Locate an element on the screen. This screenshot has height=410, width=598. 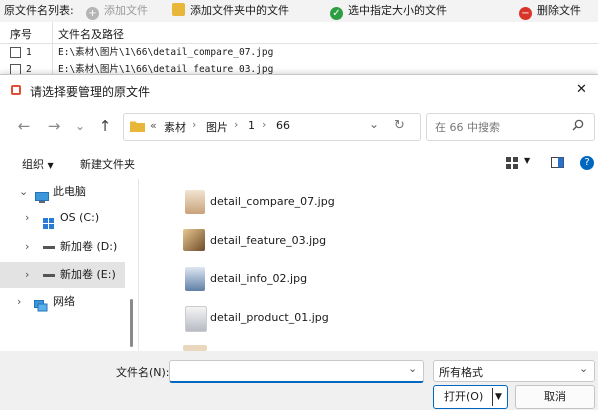
search-box: 在 66 中搜索 is located at coordinates (510, 127).